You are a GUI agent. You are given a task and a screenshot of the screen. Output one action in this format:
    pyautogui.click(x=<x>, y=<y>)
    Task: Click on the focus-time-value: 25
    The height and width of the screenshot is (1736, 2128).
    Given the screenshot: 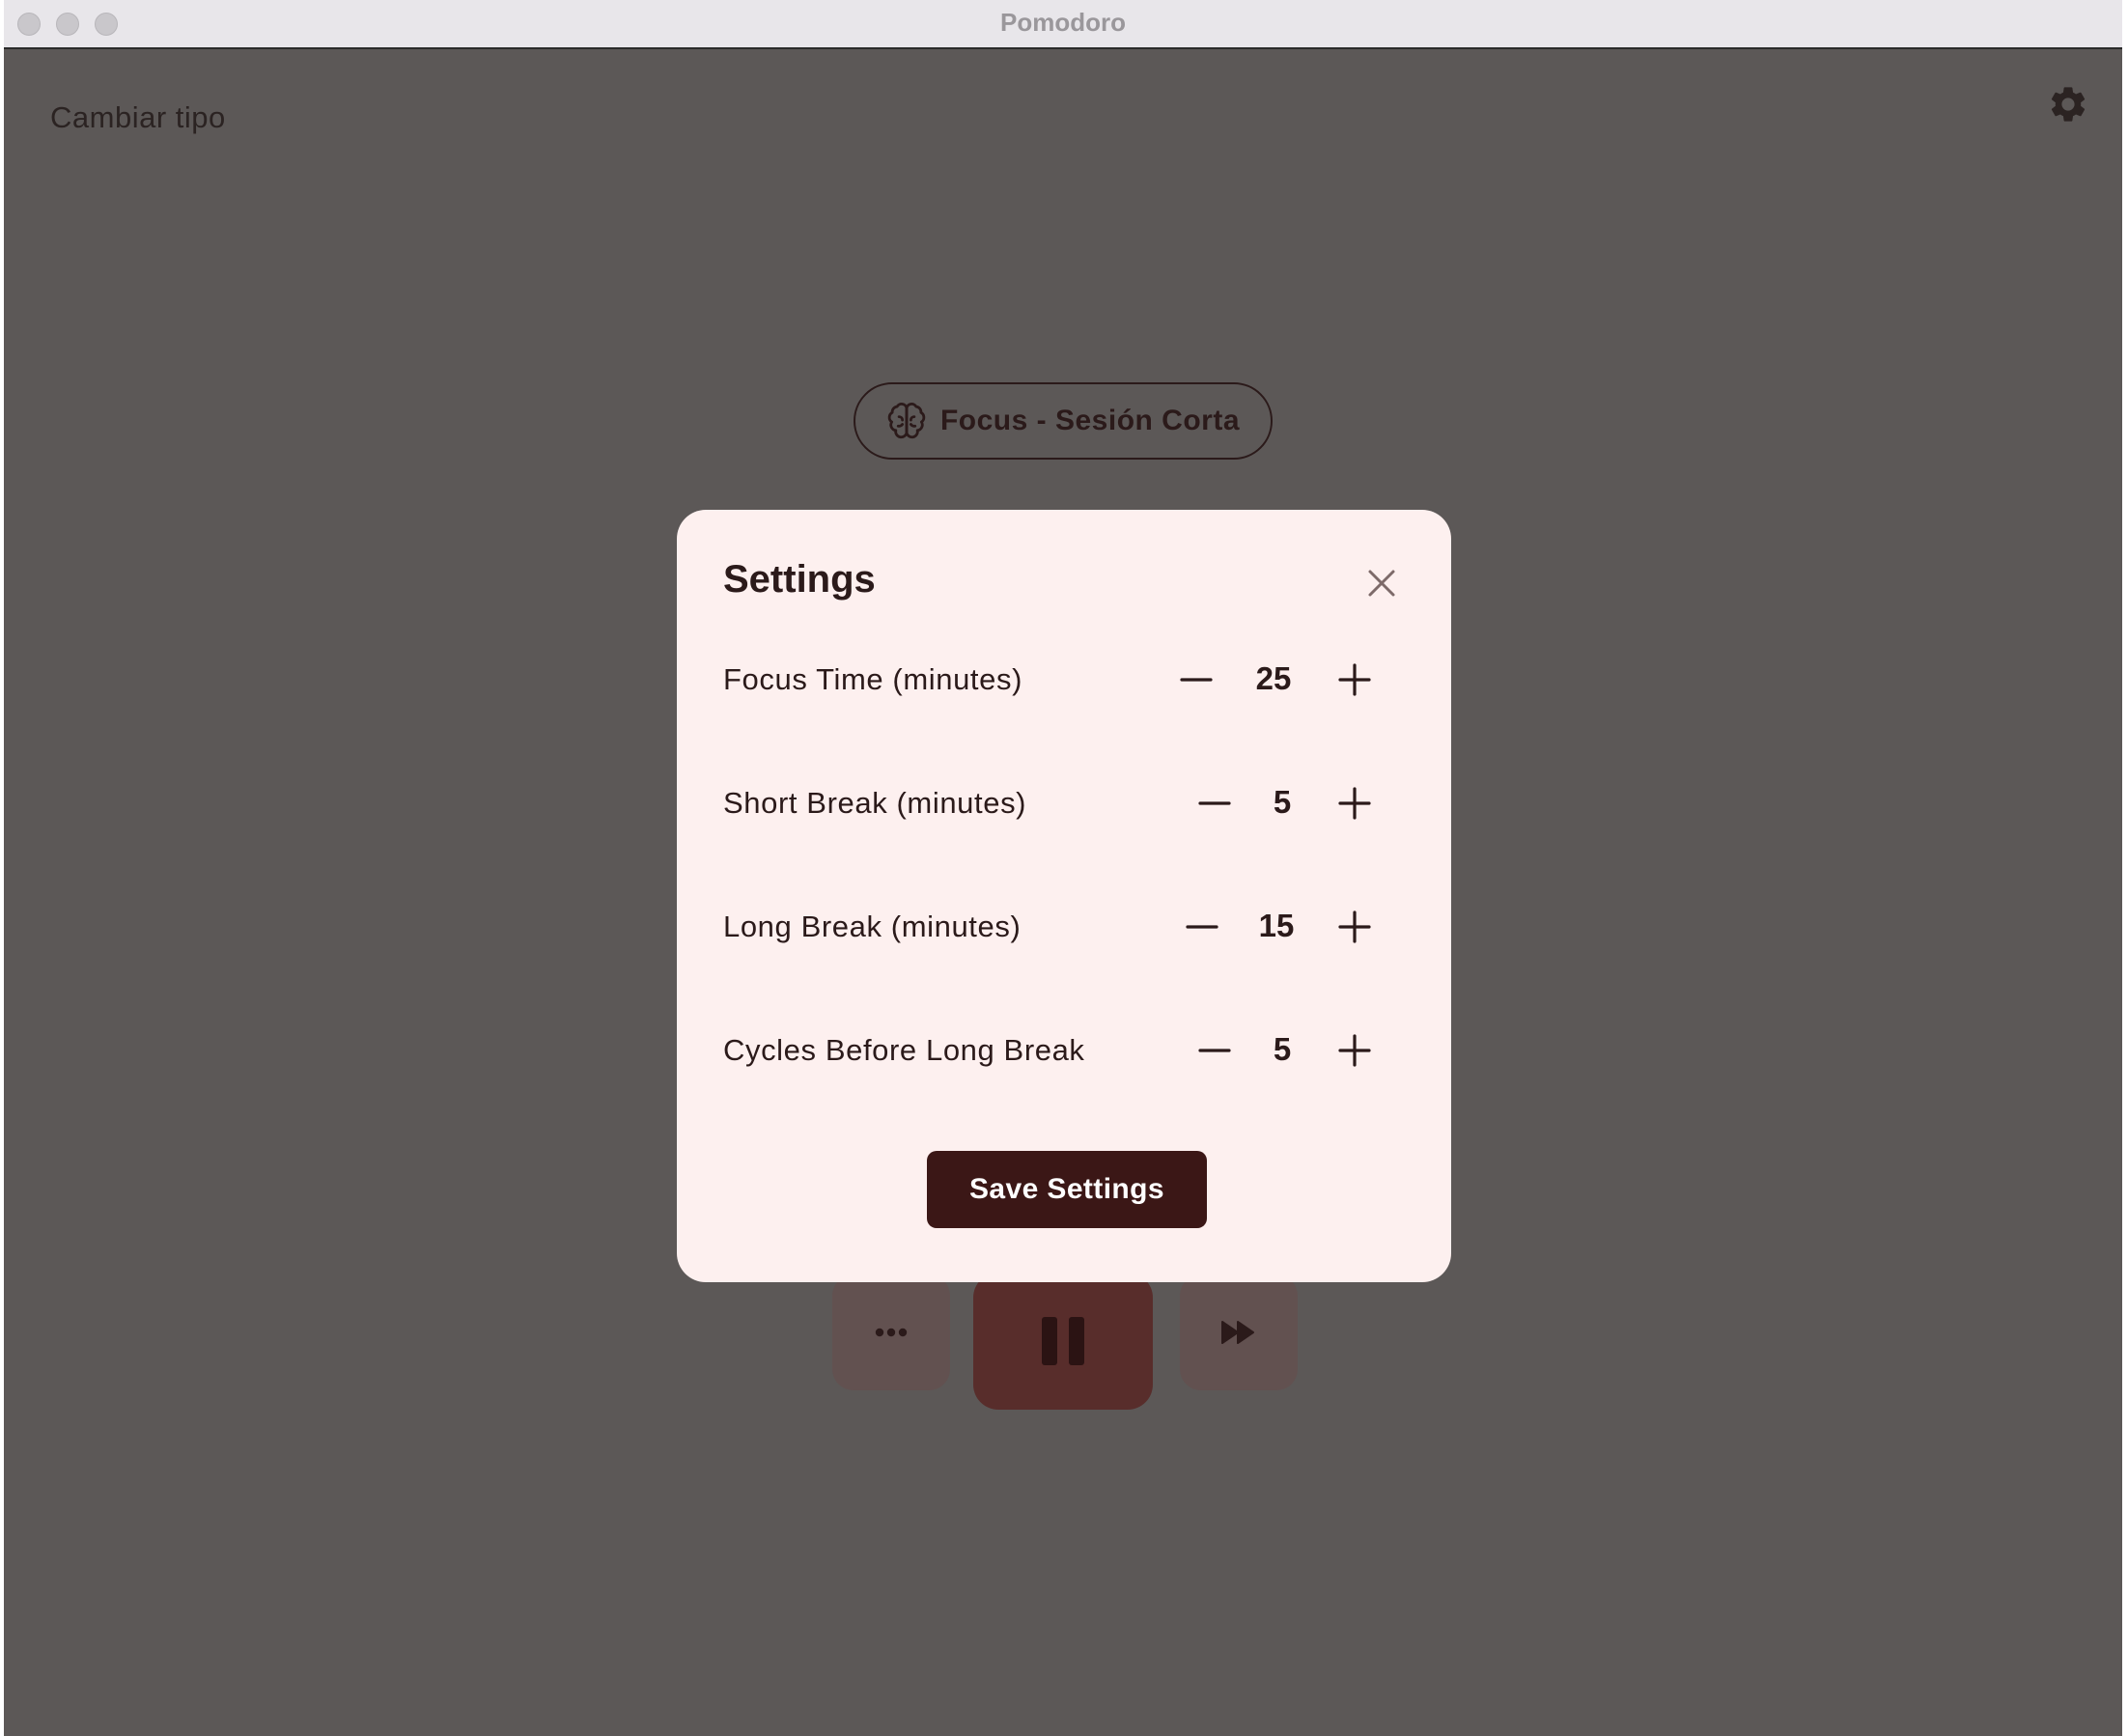 What is the action you would take?
    pyautogui.click(x=1273, y=678)
    